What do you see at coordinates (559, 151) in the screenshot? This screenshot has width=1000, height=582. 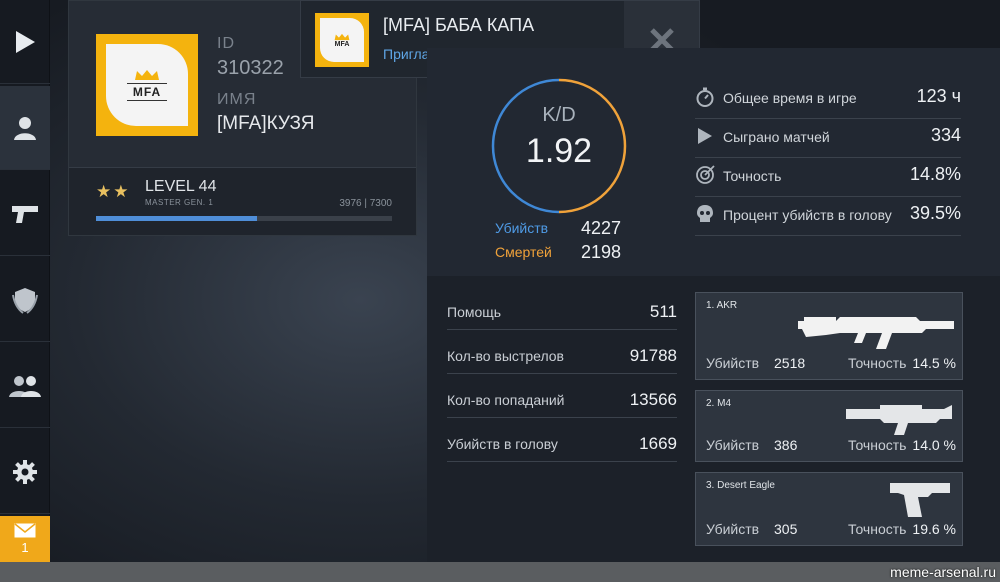 I see `kd-value: 1.92` at bounding box center [559, 151].